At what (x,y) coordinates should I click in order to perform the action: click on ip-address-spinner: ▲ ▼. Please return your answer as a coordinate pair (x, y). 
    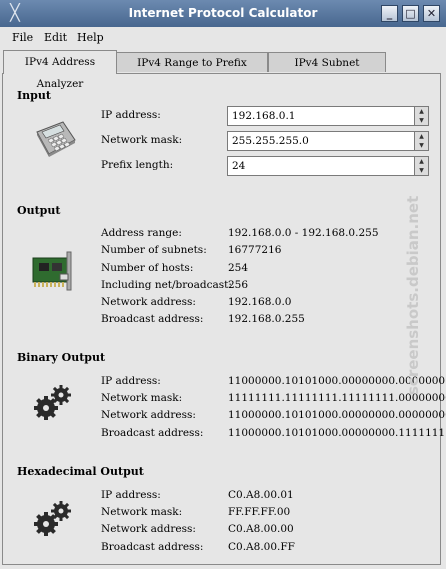
    Looking at the image, I should click on (422, 116).